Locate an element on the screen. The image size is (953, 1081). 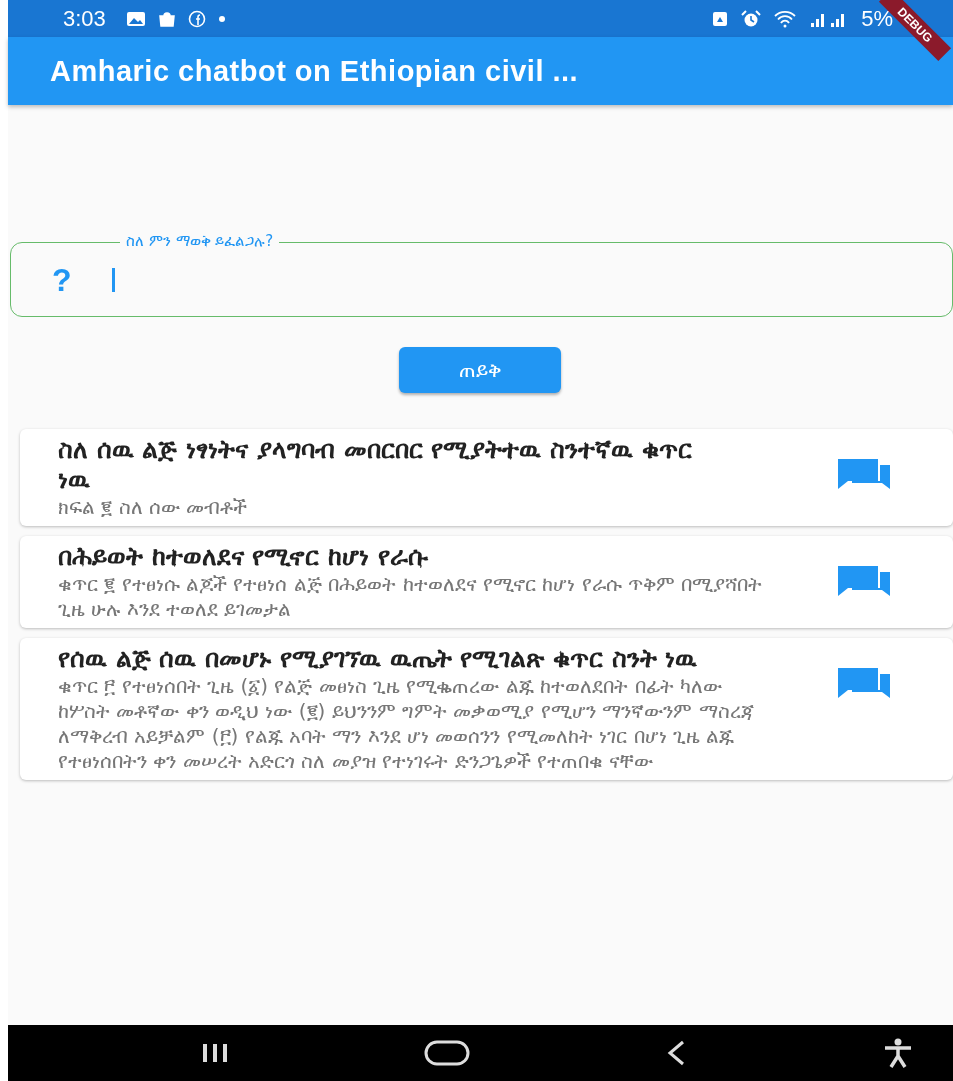
recent-apps-icon is located at coordinates (215, 1053).